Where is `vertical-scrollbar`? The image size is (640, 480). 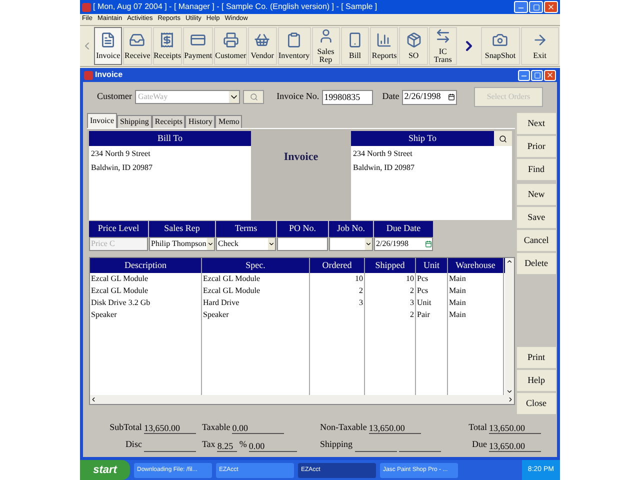 vertical-scrollbar is located at coordinates (509, 326).